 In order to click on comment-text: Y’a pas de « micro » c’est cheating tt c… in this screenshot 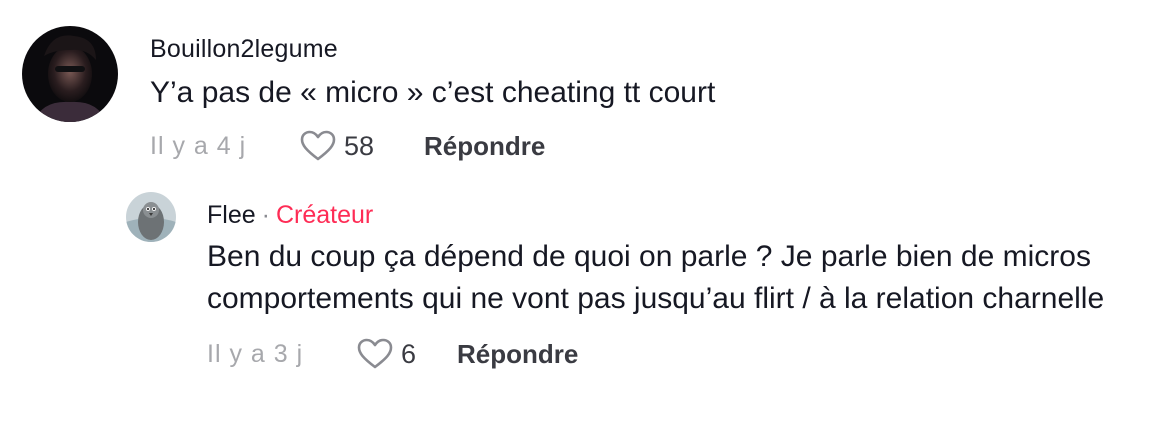, I will do `click(433, 92)`.